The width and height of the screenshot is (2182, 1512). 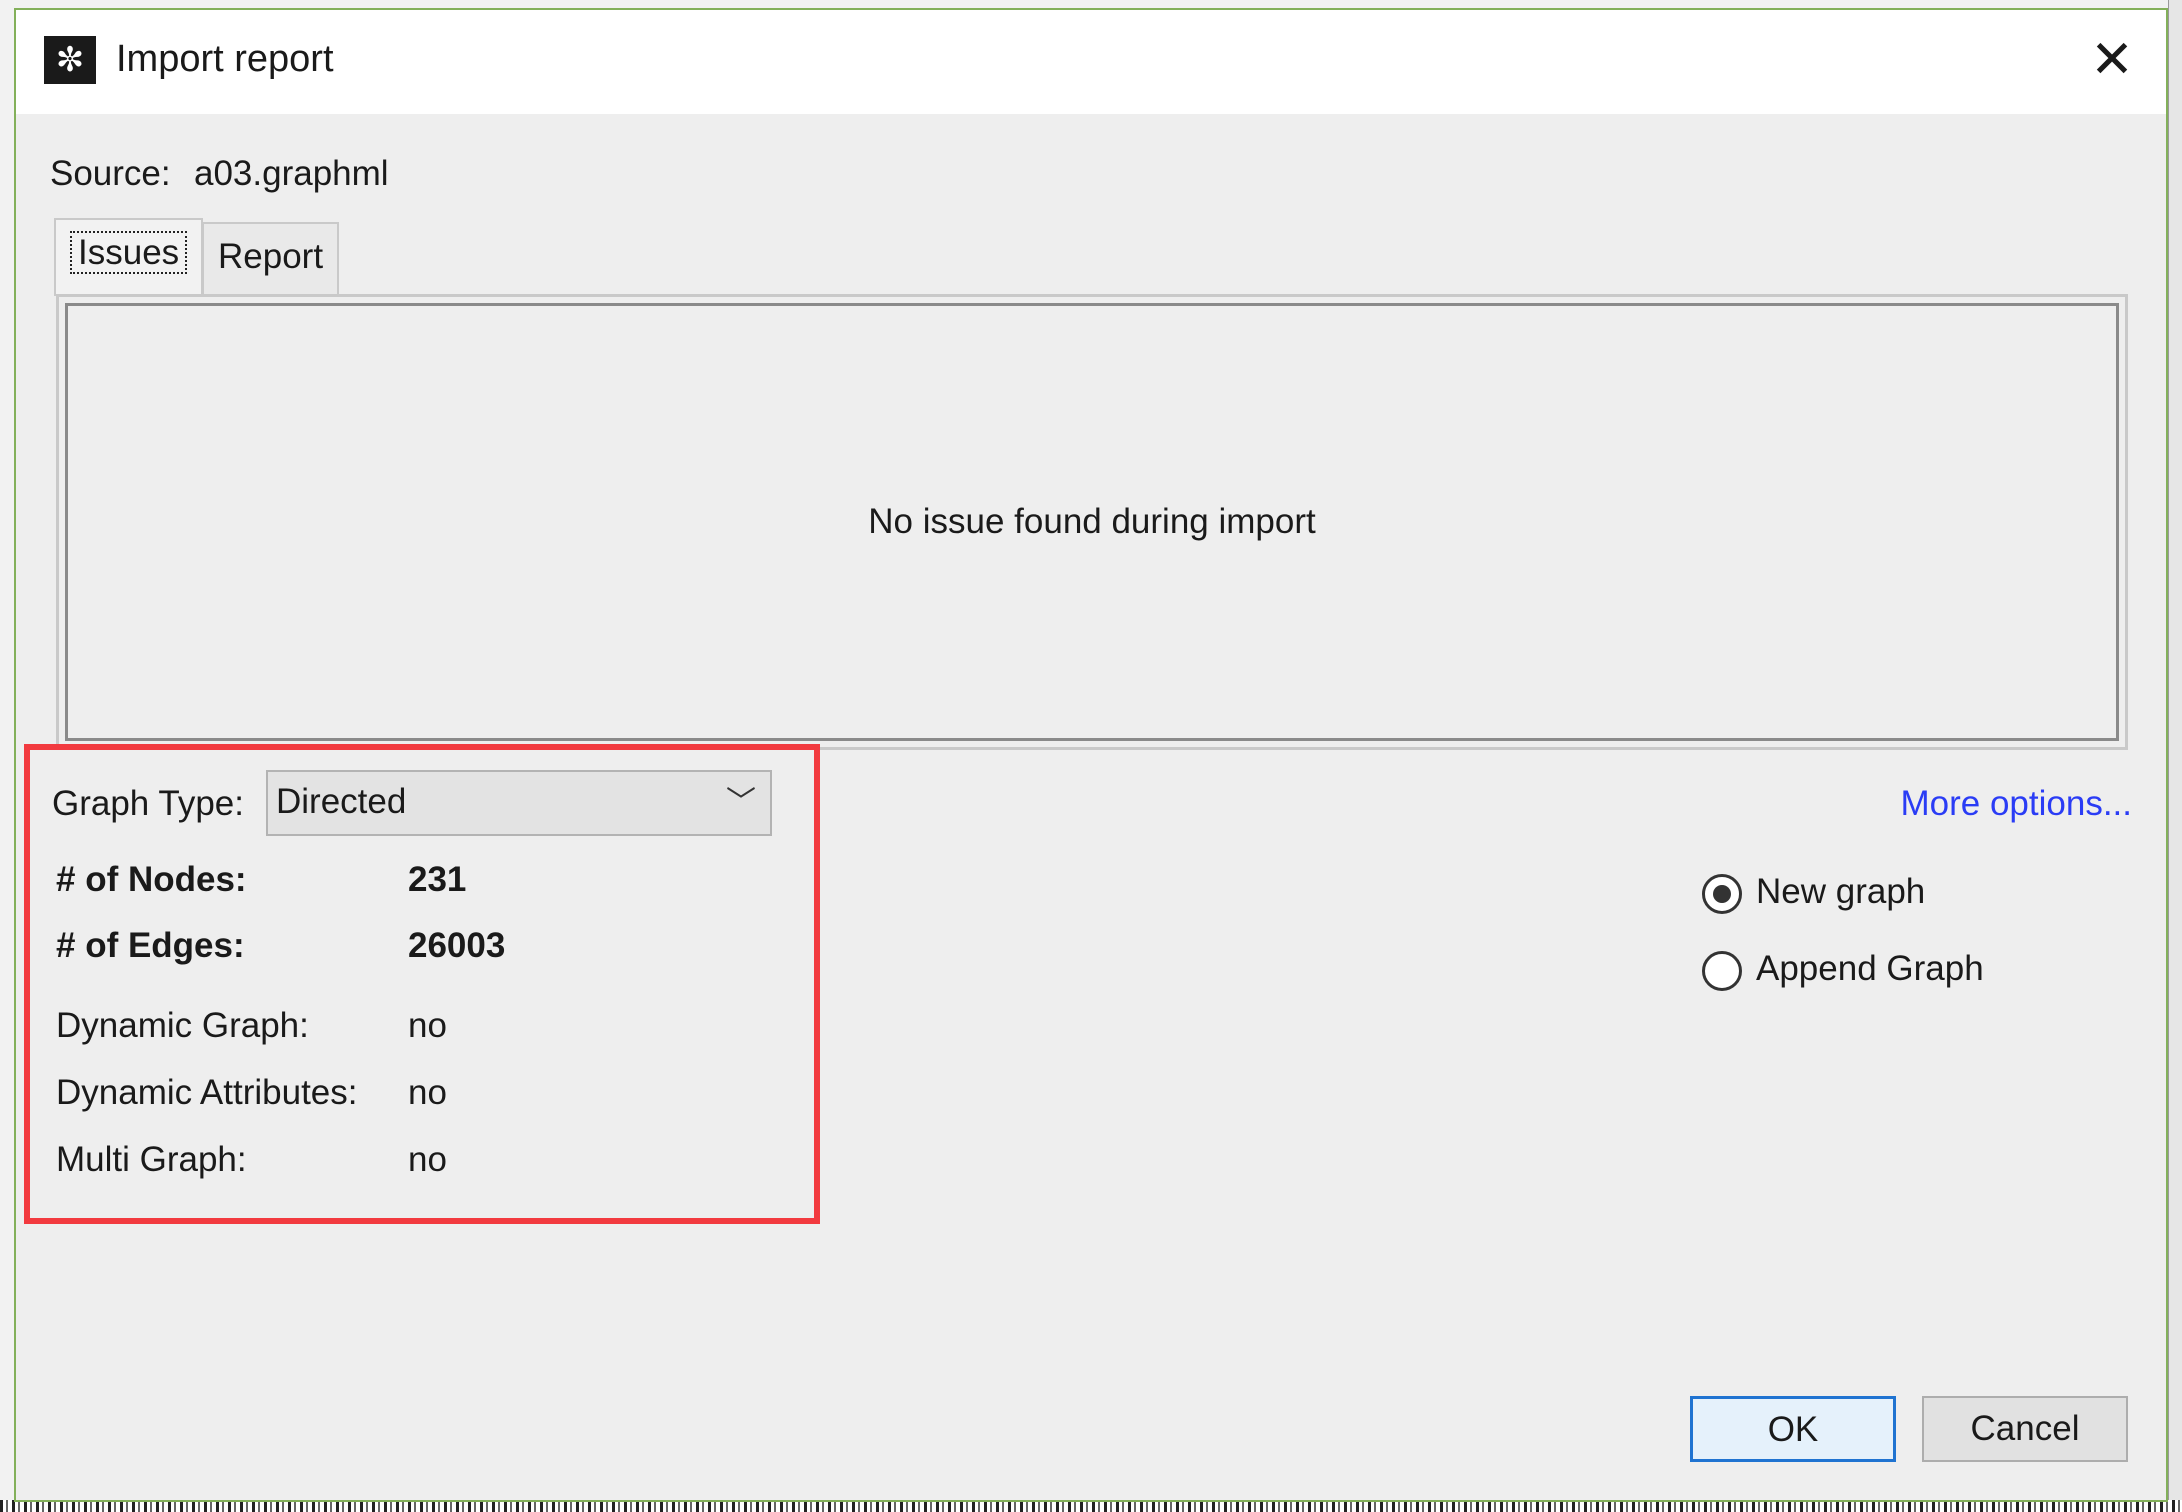 What do you see at coordinates (182, 1025) in the screenshot?
I see `dynamic-graph-label: Dynamic Graph:` at bounding box center [182, 1025].